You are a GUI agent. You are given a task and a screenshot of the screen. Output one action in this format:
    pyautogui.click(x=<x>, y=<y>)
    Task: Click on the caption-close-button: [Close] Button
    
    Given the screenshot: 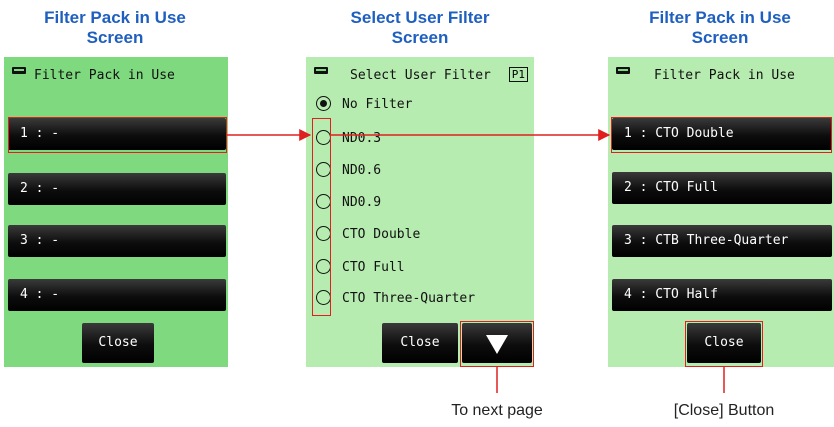 What is the action you would take?
    pyautogui.click(x=724, y=410)
    